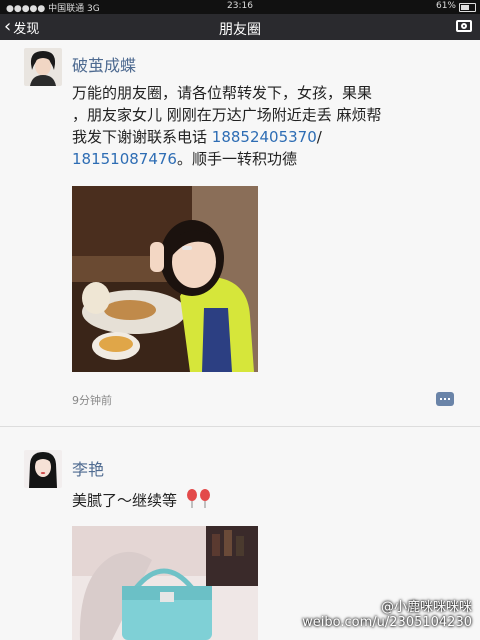 Image resolution: width=480 pixels, height=640 pixels. What do you see at coordinates (124, 159) in the screenshot?
I see `phone-link: 18151087476` at bounding box center [124, 159].